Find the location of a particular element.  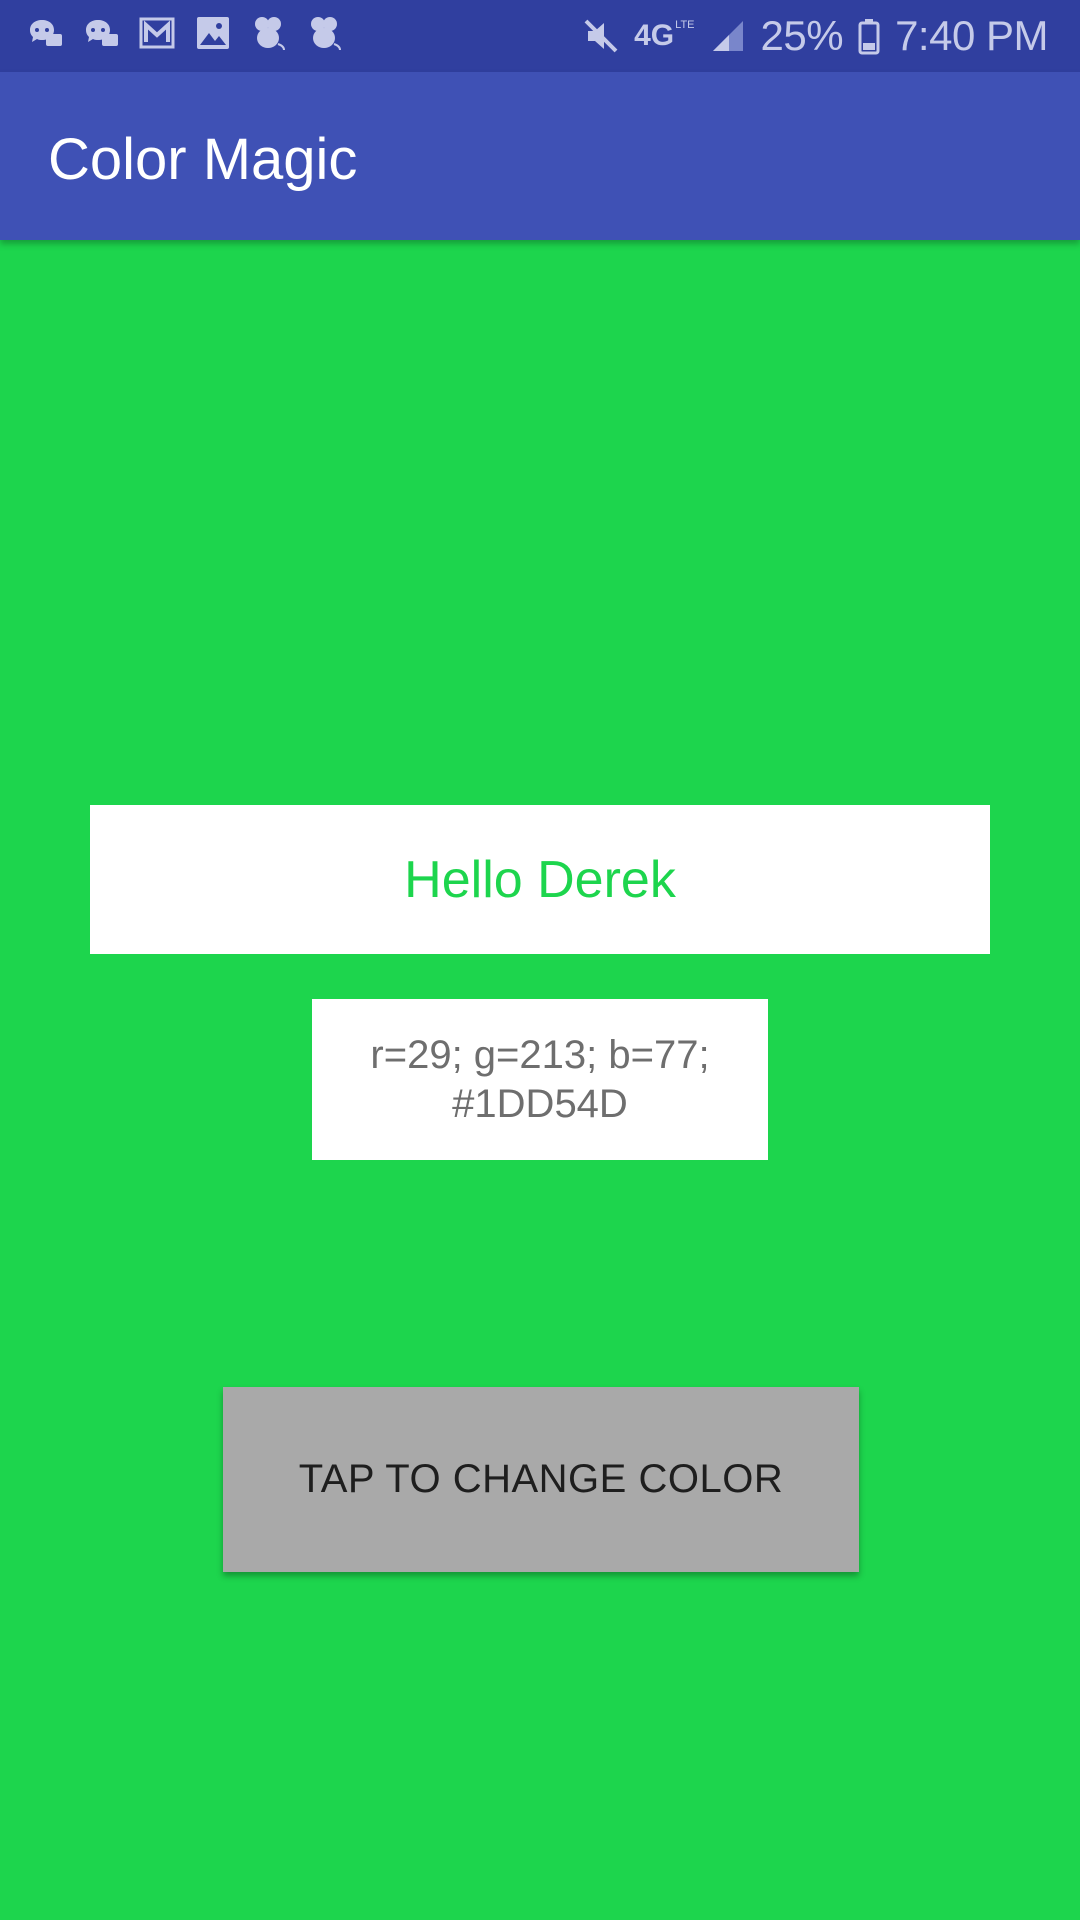

network-type-label: 4G is located at coordinates (654, 35).